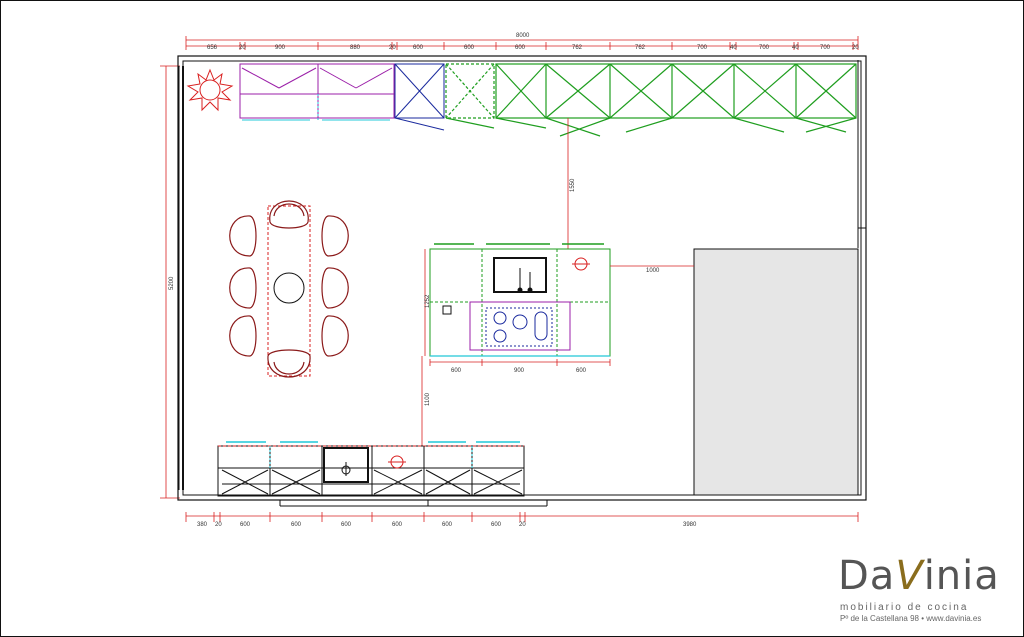 The width and height of the screenshot is (1024, 637). Describe the element at coordinates (522, 525) in the screenshot. I see `dim-bottom-8: 20` at that location.